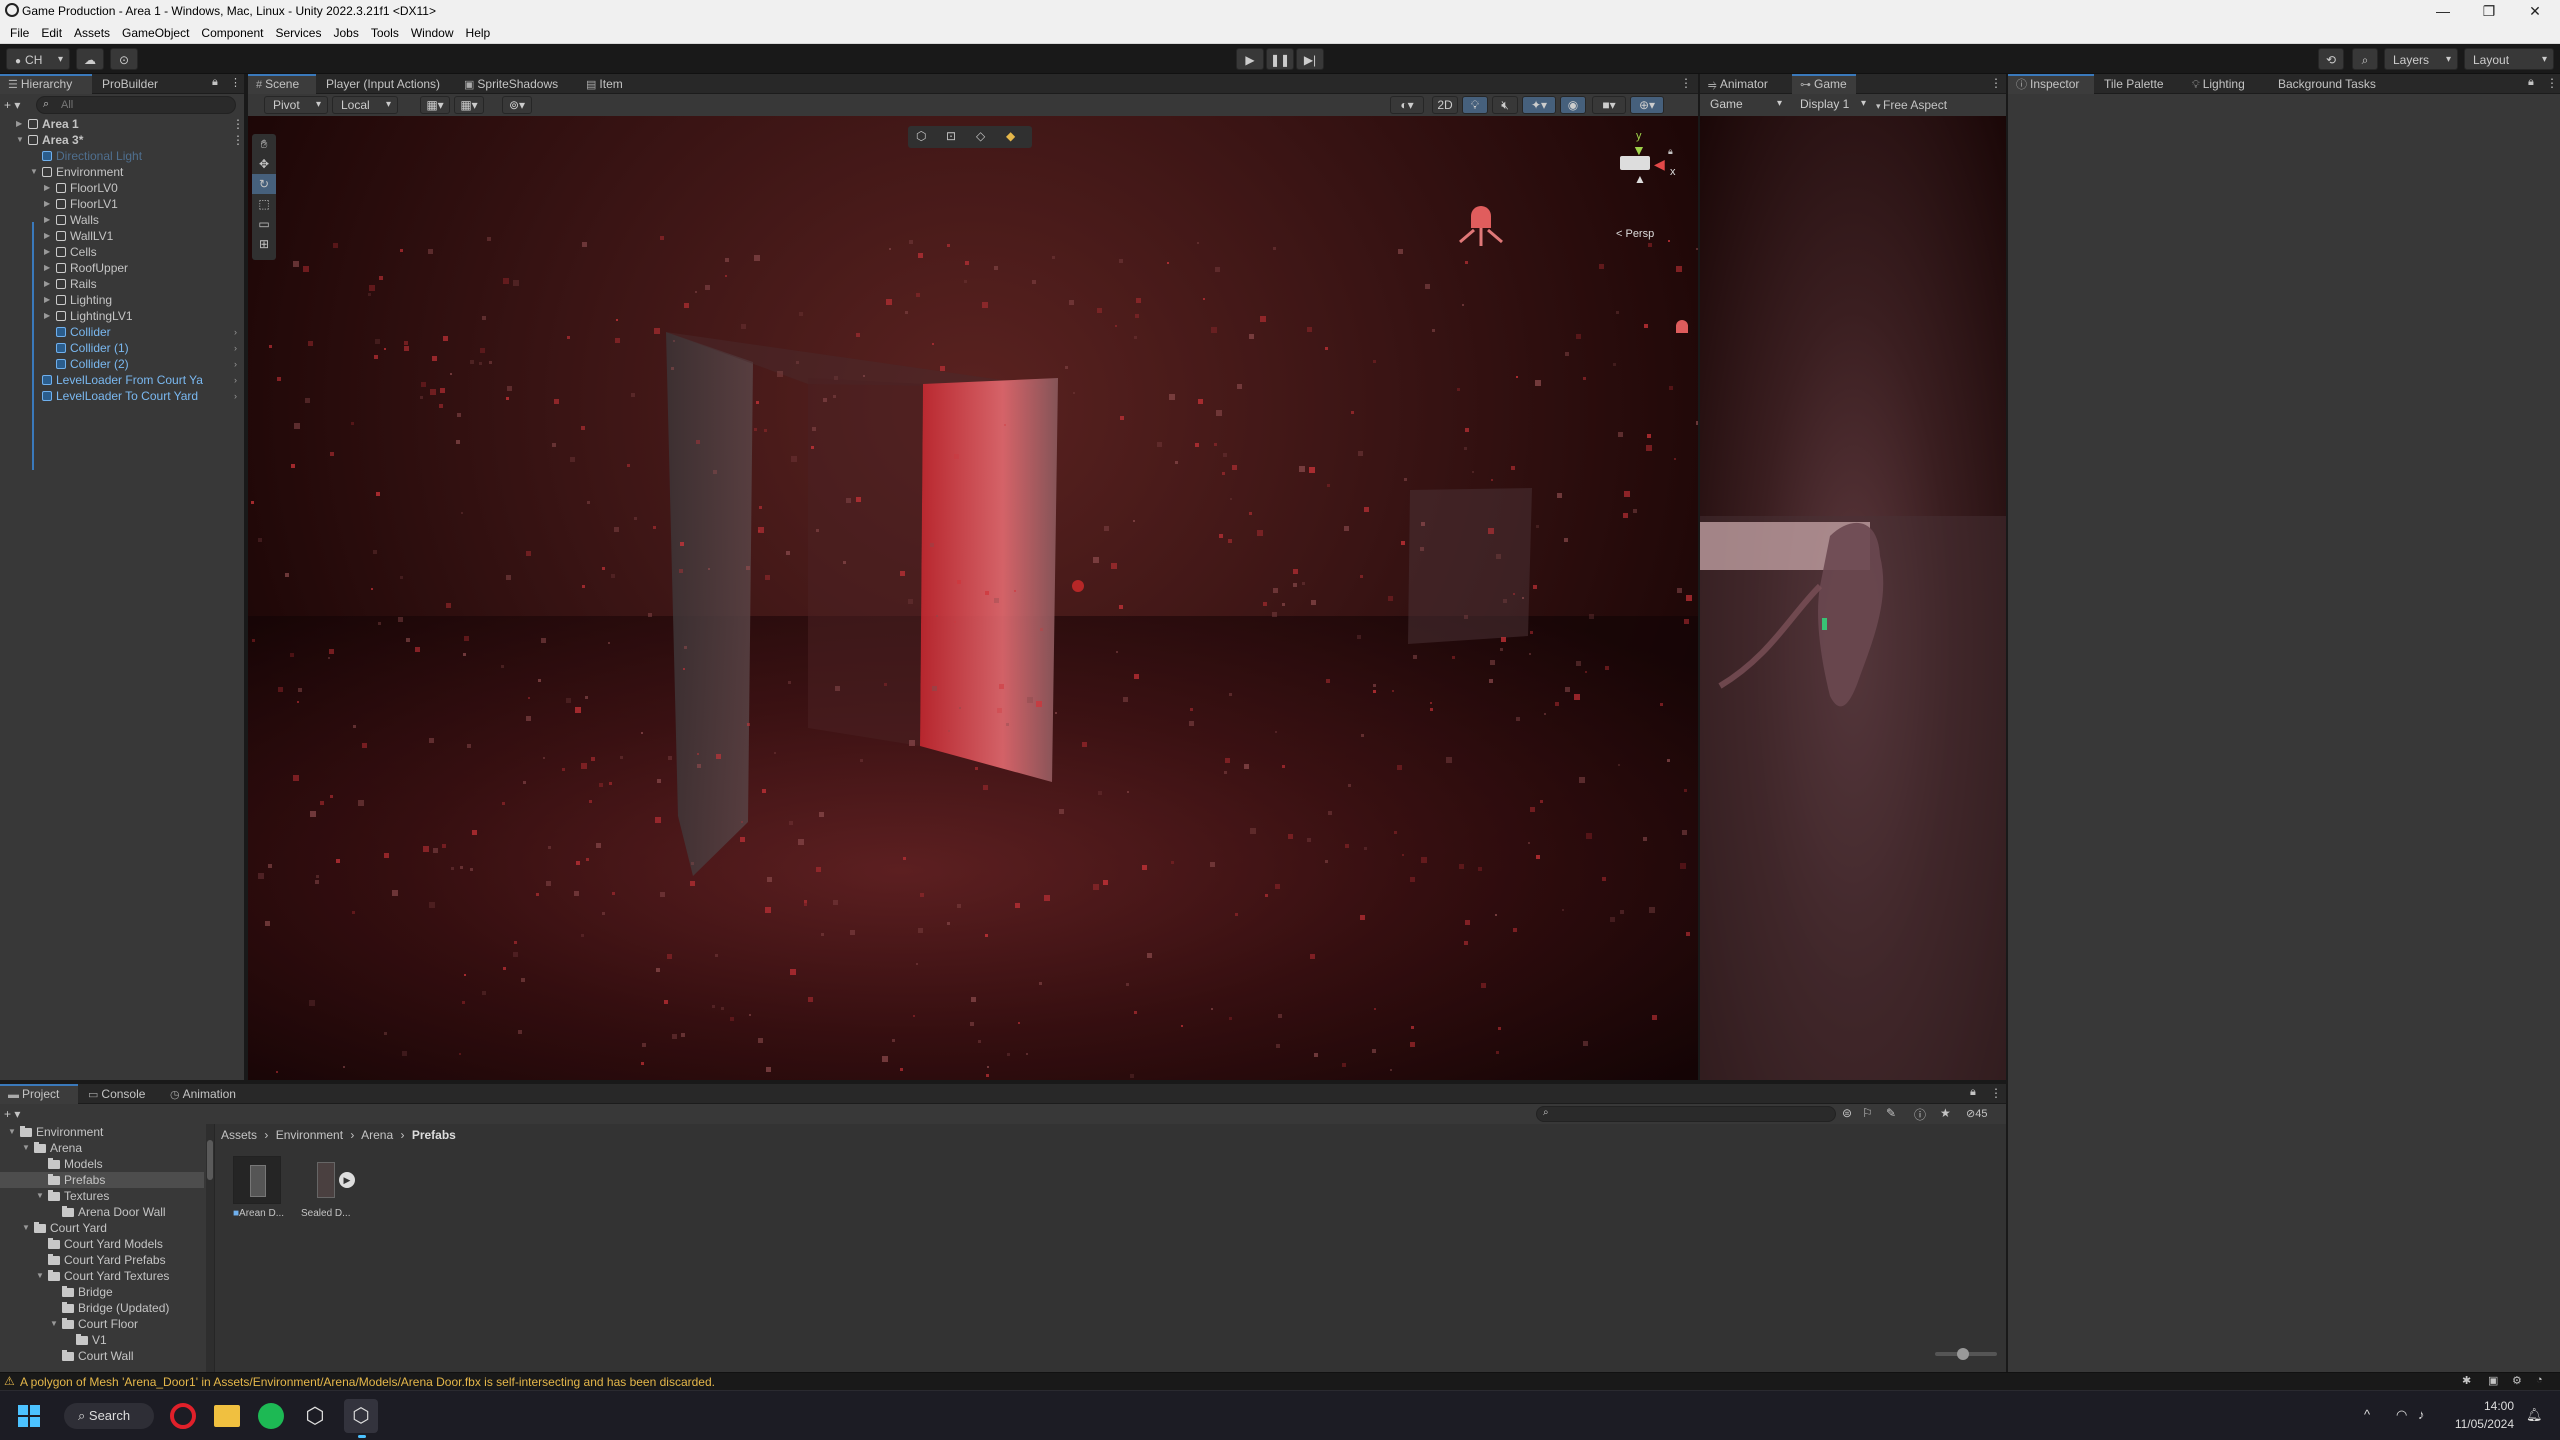  What do you see at coordinates (2051, 84) in the screenshot?
I see `tab-inspector: ⓘ Inspector` at bounding box center [2051, 84].